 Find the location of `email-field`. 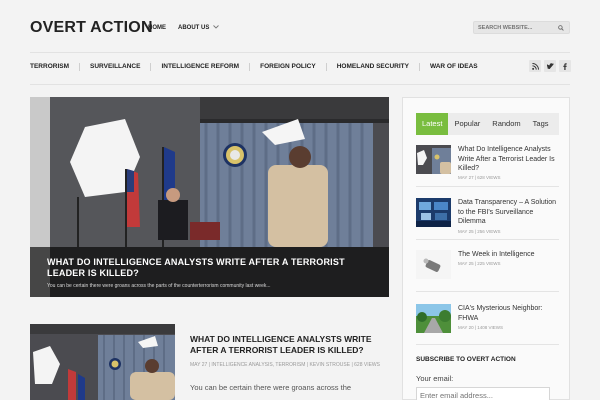

email-field is located at coordinates (483, 393).